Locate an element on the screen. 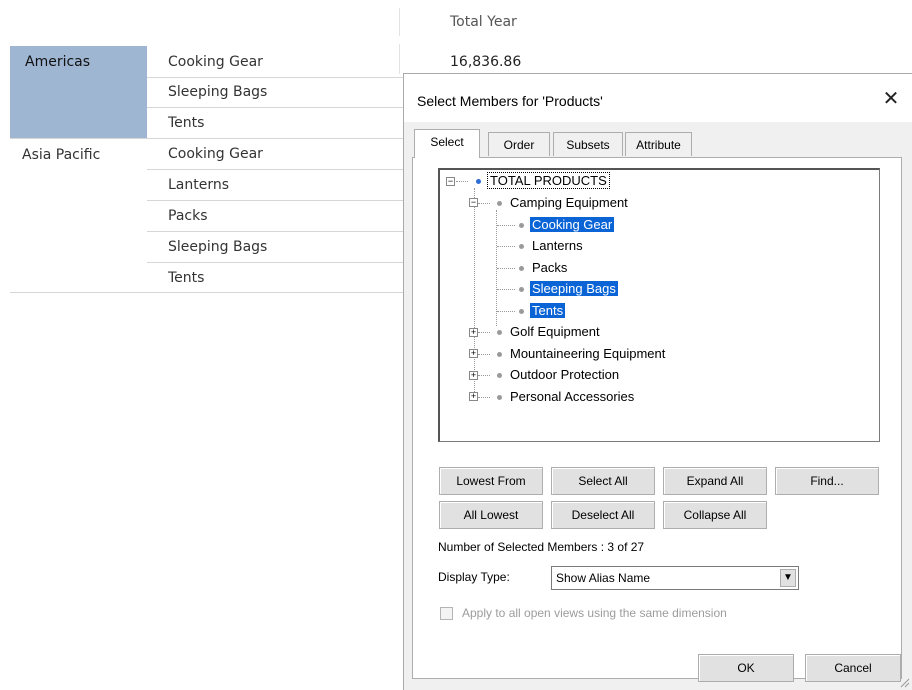  tab-label: Select is located at coordinates (447, 142).